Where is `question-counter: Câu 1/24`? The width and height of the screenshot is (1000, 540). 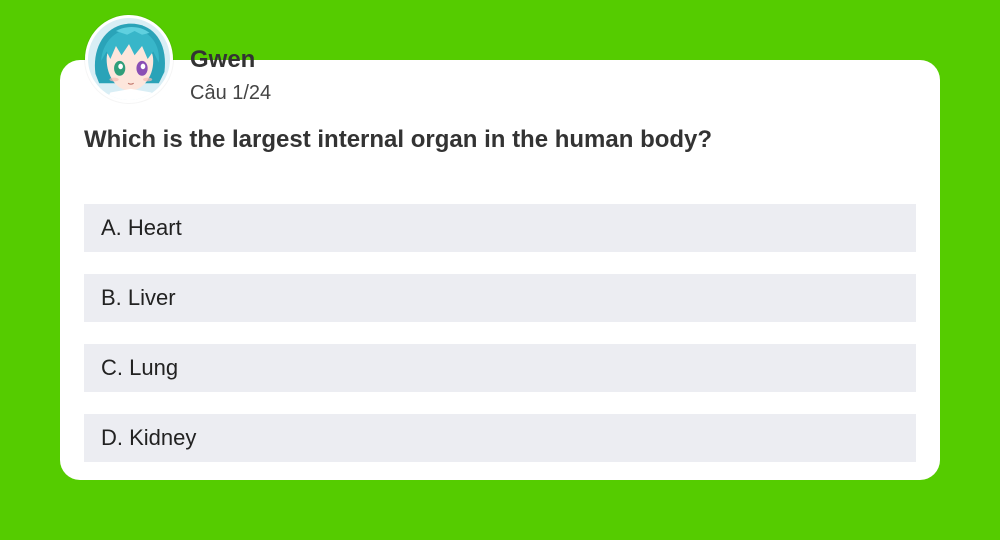 question-counter: Câu 1/24 is located at coordinates (231, 93).